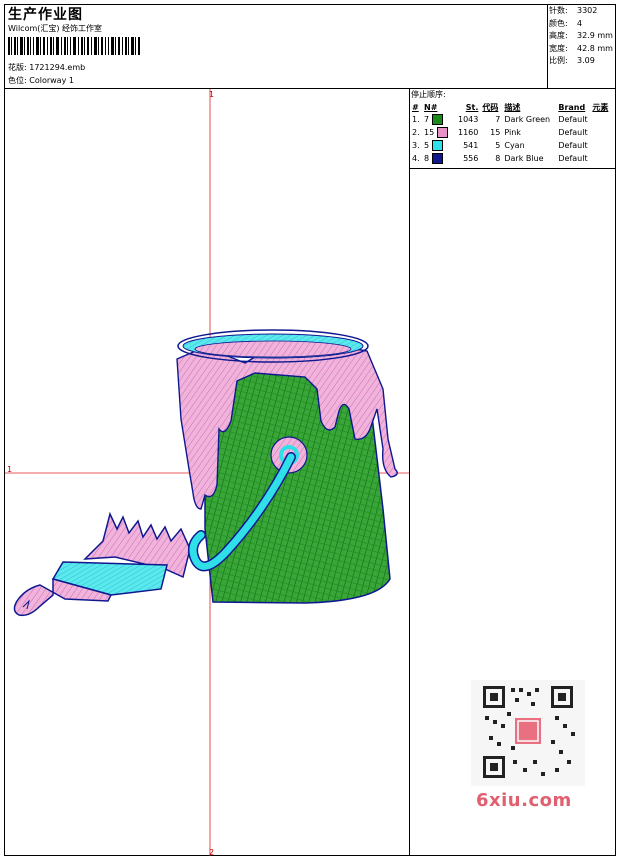 This screenshot has height=861, width=620. Describe the element at coordinates (558, 60) in the screenshot. I see `ratio-label: 比例:` at that location.